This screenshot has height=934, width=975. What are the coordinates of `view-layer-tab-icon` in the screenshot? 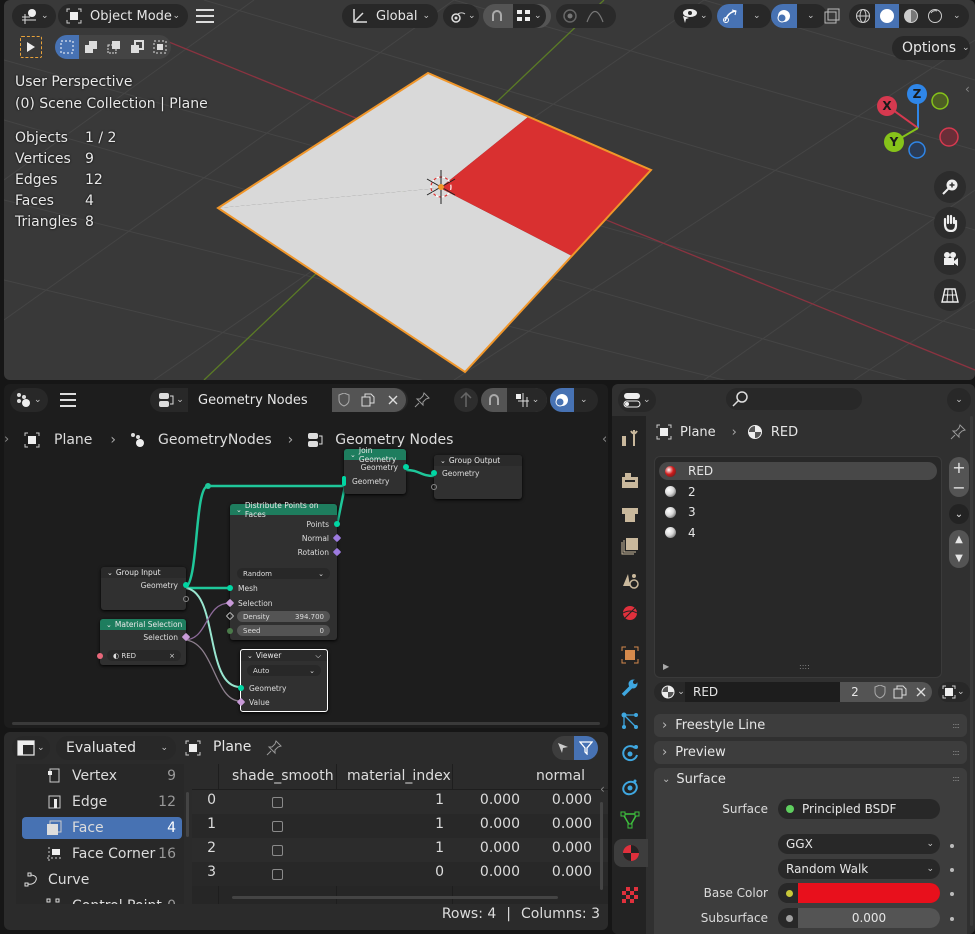 It's located at (630, 546).